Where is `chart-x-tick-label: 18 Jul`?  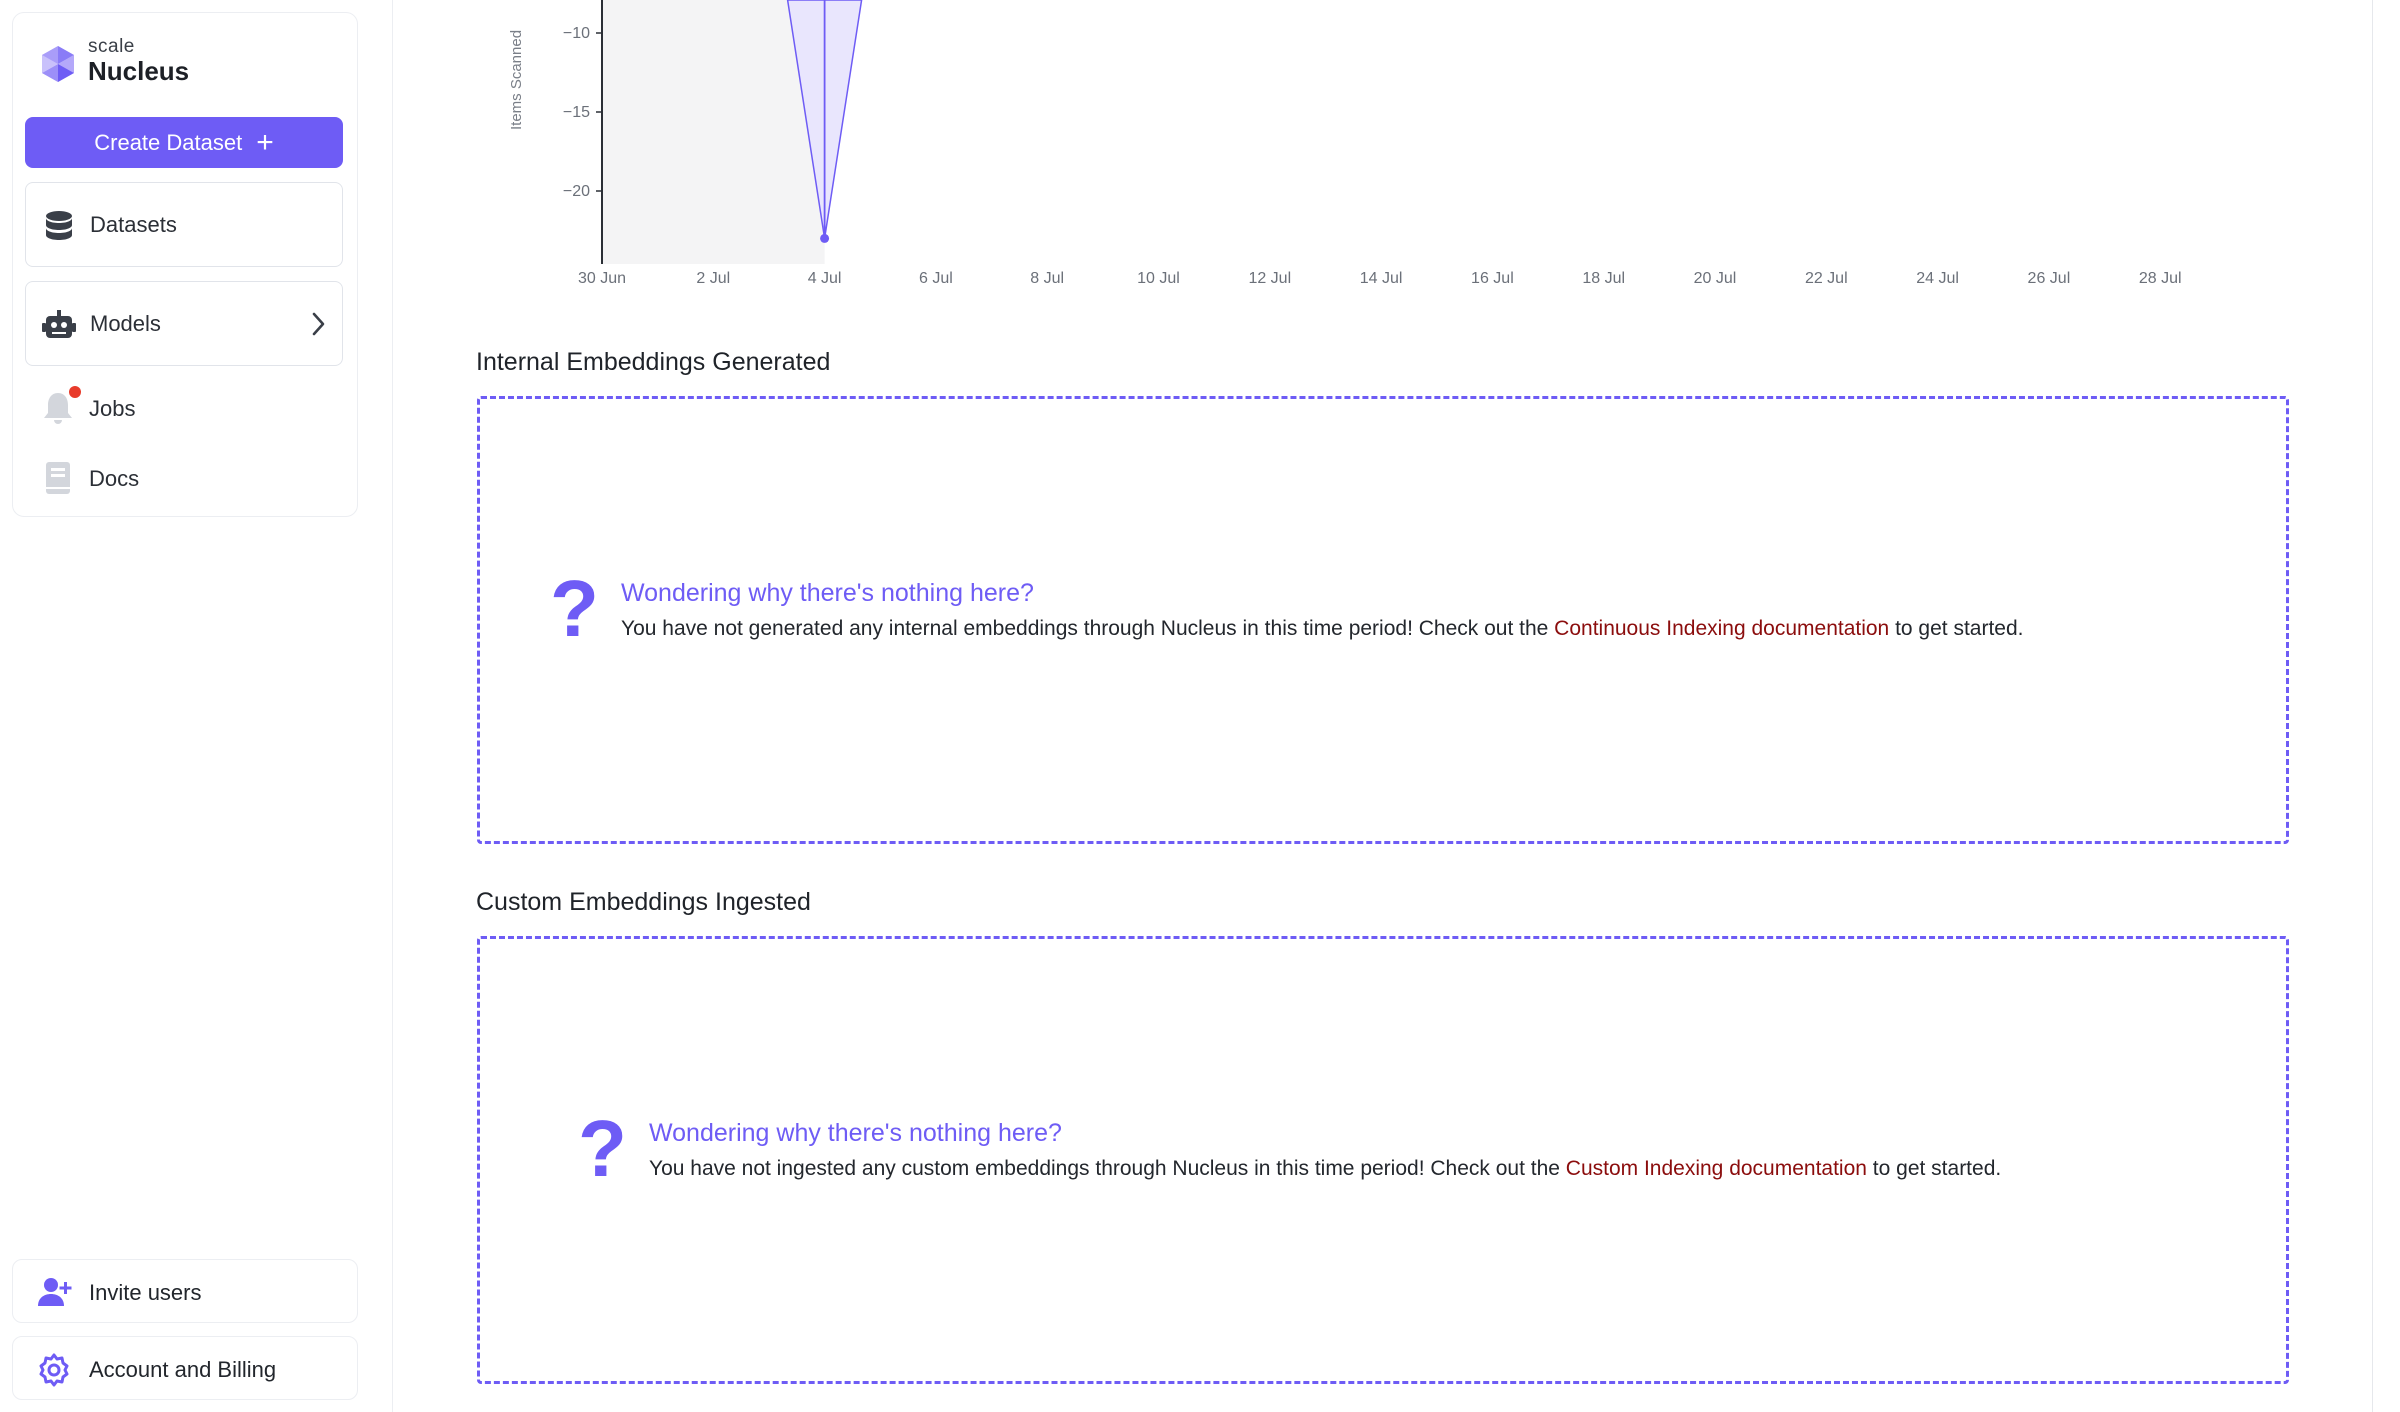
chart-x-tick-label: 18 Jul is located at coordinates (1603, 278).